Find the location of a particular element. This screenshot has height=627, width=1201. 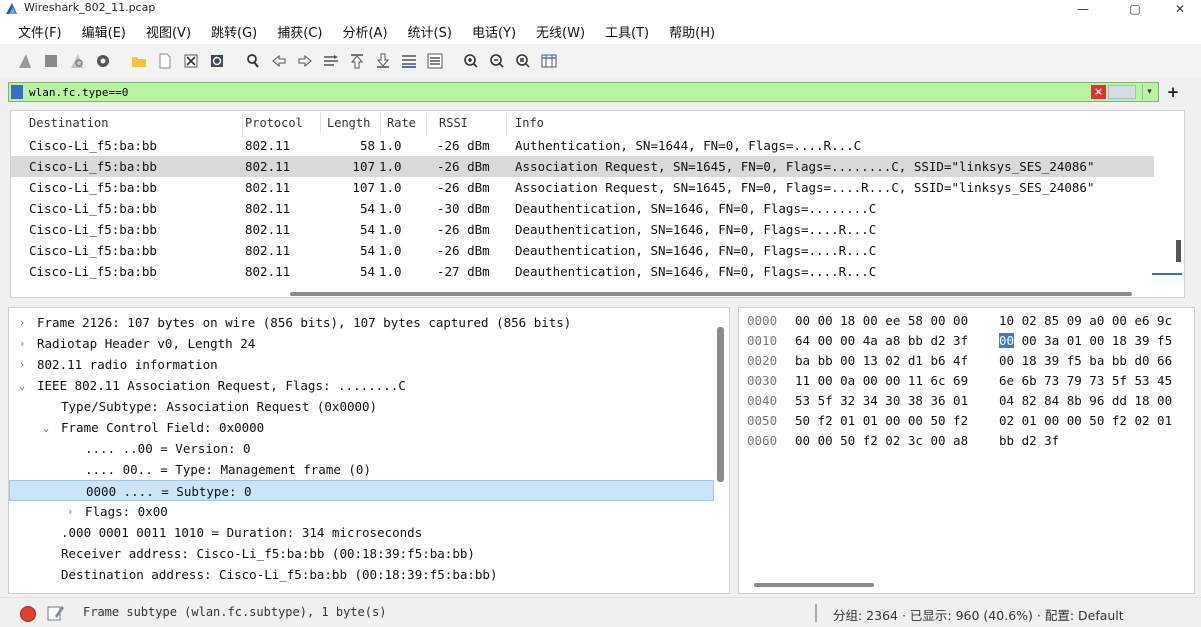

detail-tree-item: › Radiotap Header v0, Length 24 is located at coordinates (361, 343).